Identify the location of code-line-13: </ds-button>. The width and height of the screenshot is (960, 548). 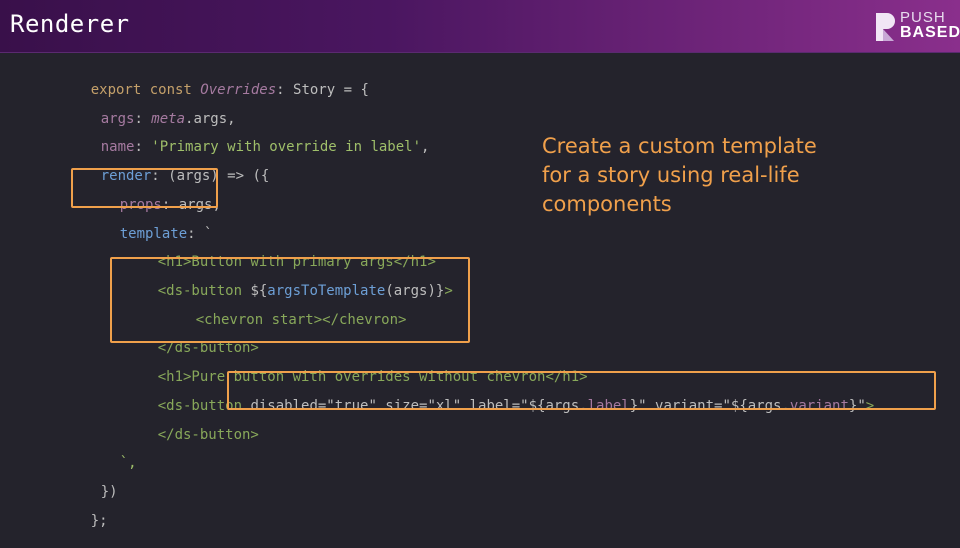
(191, 425).